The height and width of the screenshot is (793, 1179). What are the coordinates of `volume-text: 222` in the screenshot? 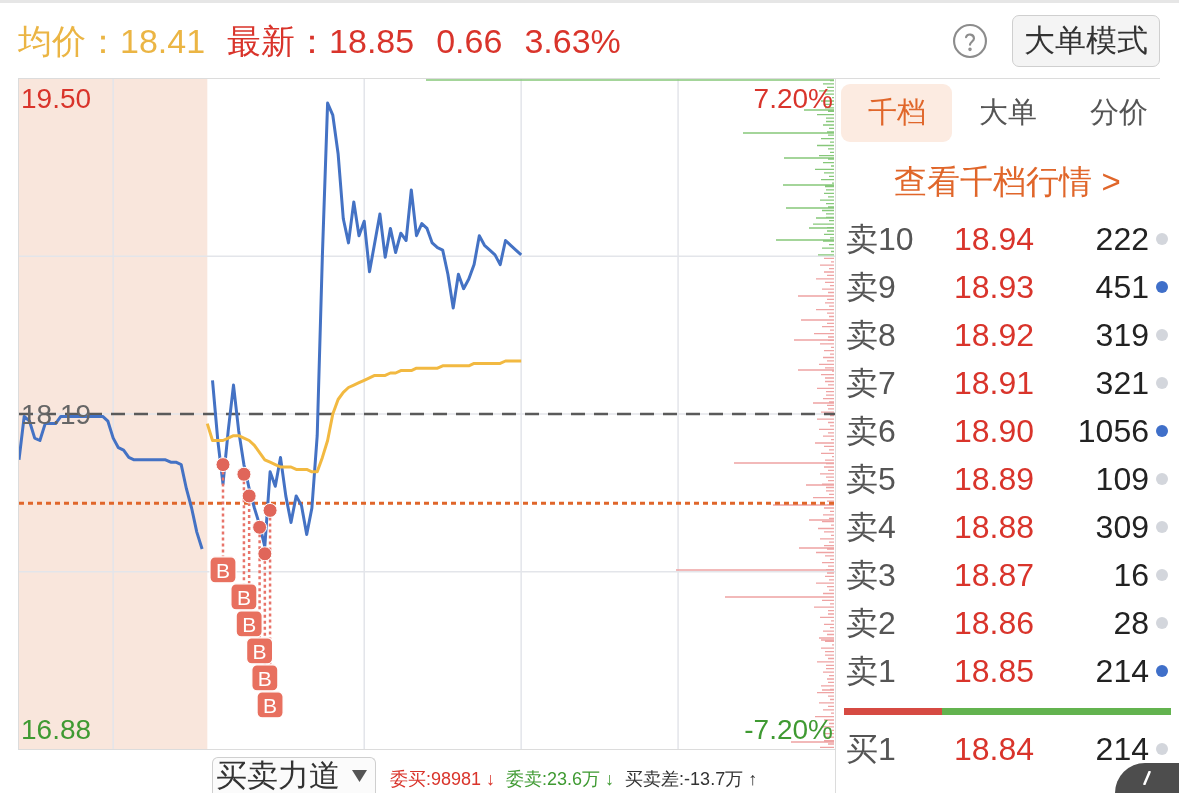 It's located at (1121, 239).